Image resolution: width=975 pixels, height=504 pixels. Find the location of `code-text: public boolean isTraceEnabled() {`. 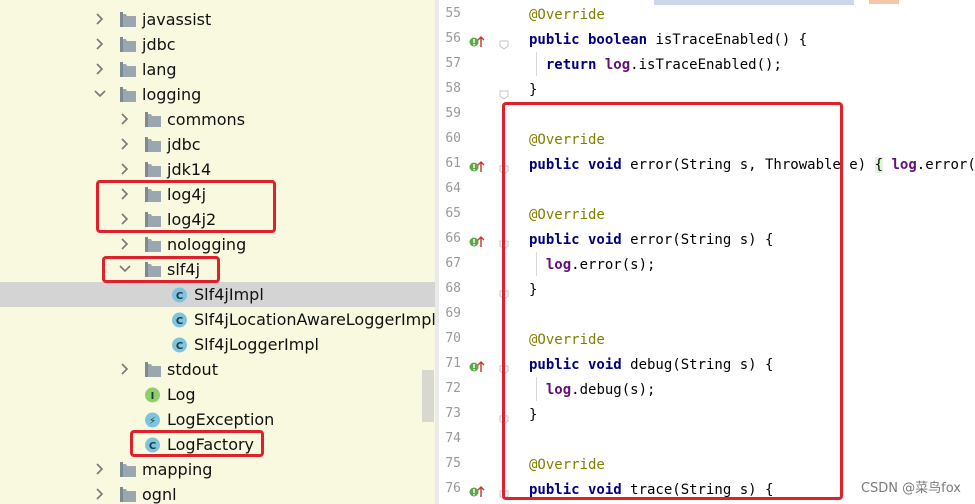

code-text: public boolean isTraceEnabled() { is located at coordinates (668, 40).